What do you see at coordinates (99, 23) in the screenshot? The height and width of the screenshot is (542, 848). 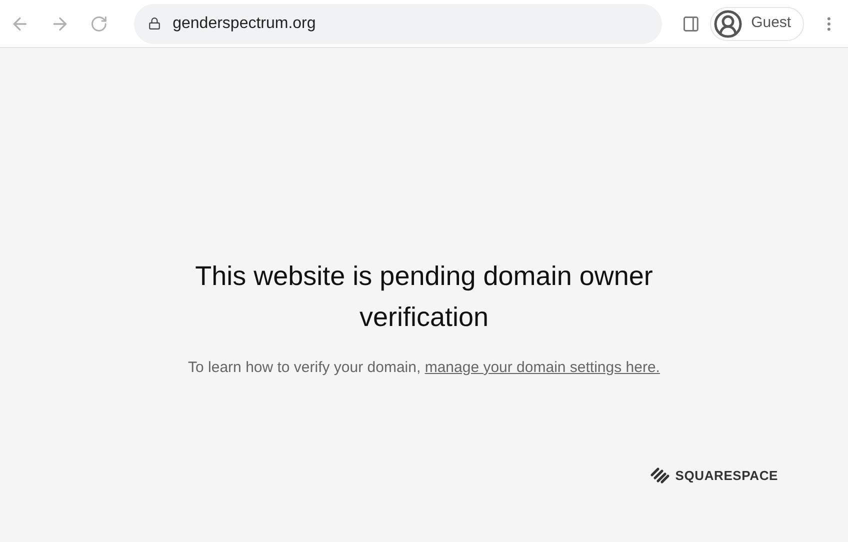 I see `reload-icon` at bounding box center [99, 23].